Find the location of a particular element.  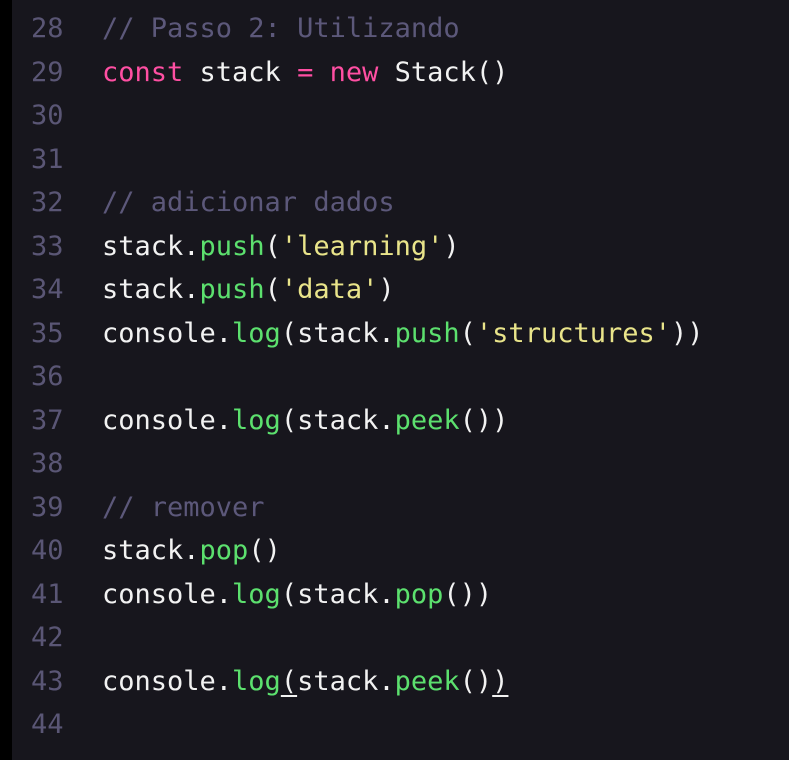

token-comment: // adicionar dados is located at coordinates (248, 202).